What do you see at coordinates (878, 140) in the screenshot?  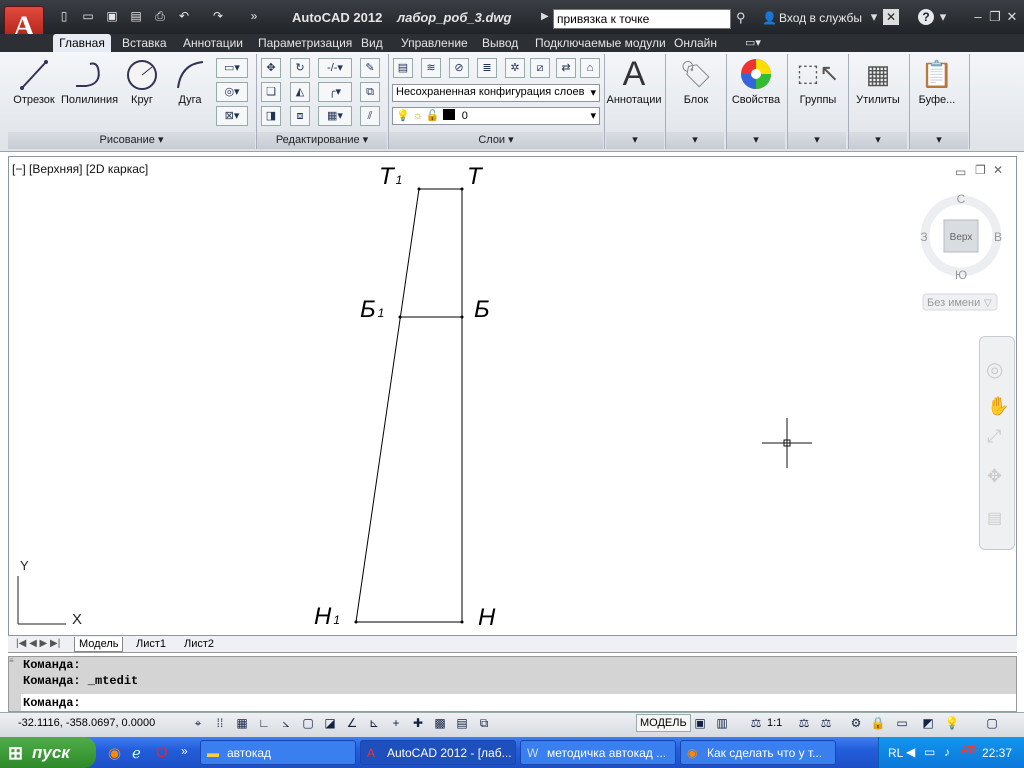 I see `utilities-panel-expand-icon: ▾` at bounding box center [878, 140].